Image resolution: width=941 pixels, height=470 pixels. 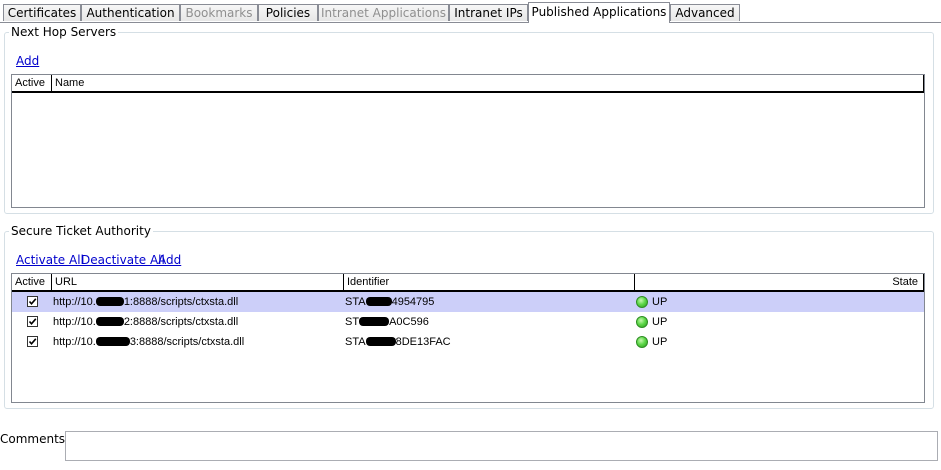 What do you see at coordinates (413, 302) in the screenshot?
I see `identifier-suffix: 4954795` at bounding box center [413, 302].